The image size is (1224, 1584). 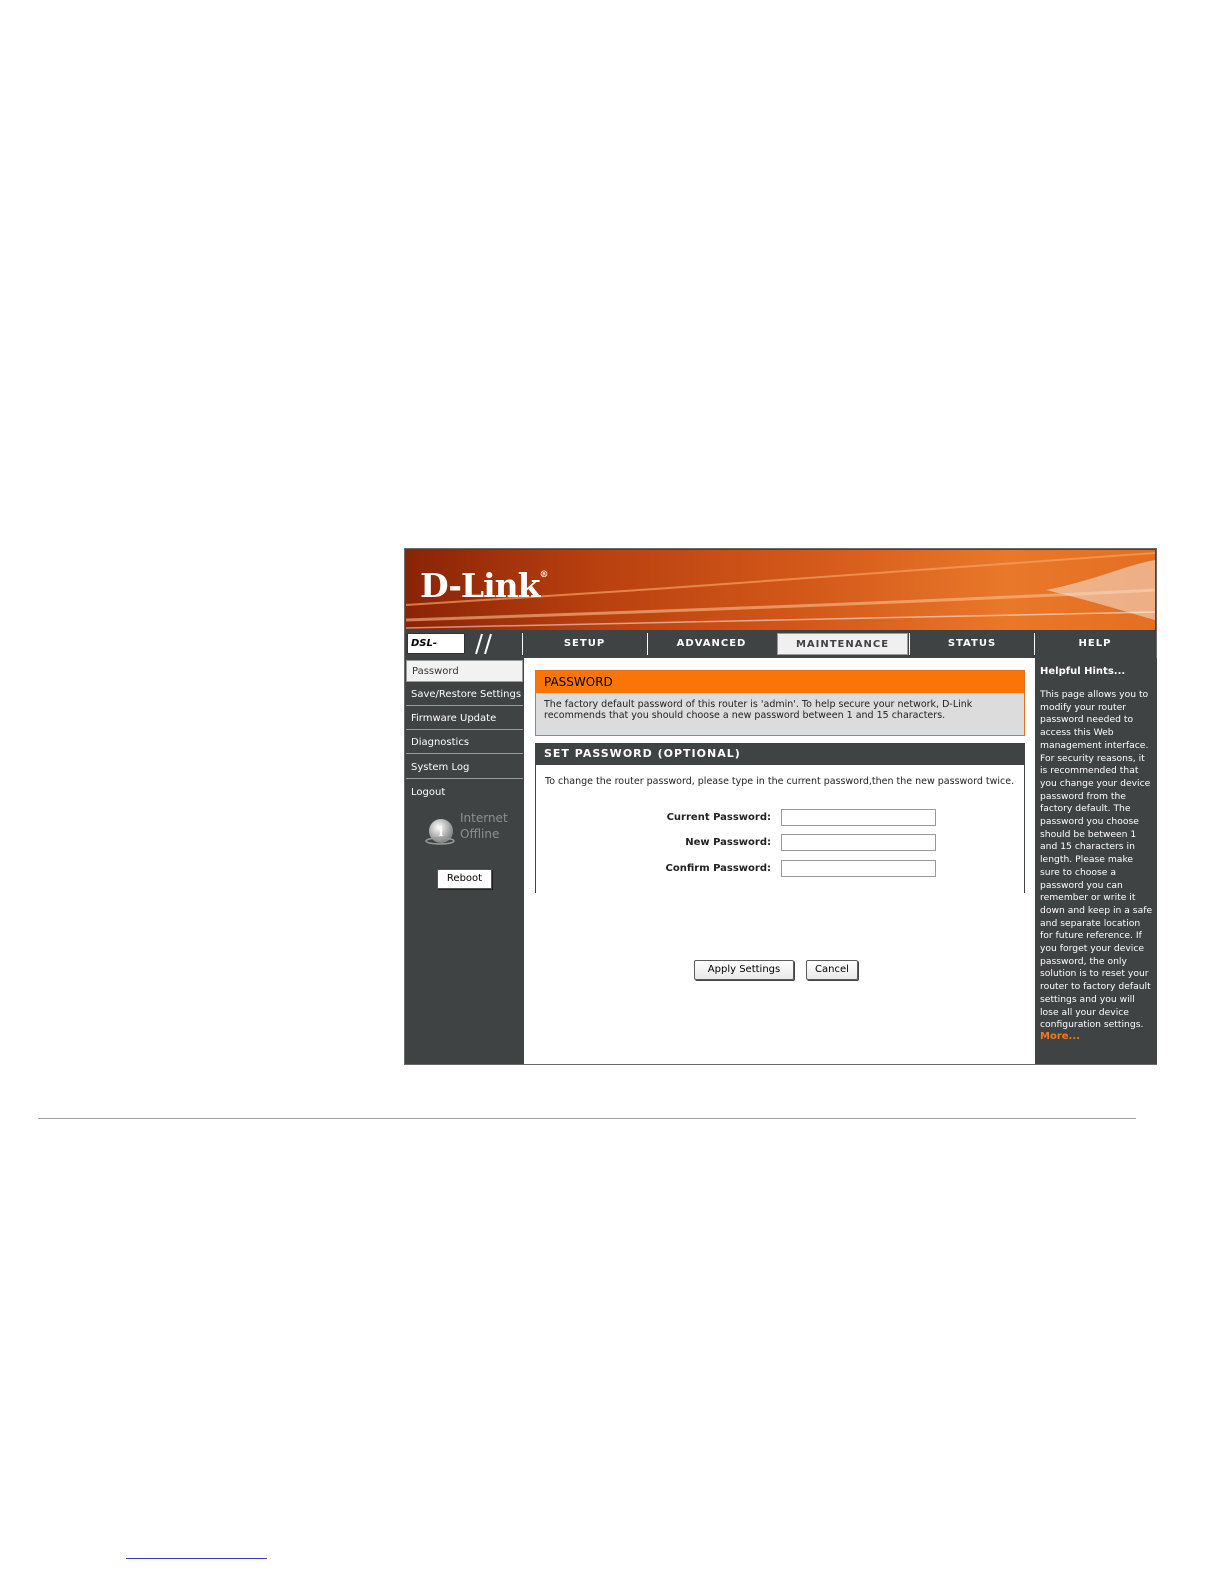 What do you see at coordinates (584, 644) in the screenshot?
I see `tab-setup: SETUP` at bounding box center [584, 644].